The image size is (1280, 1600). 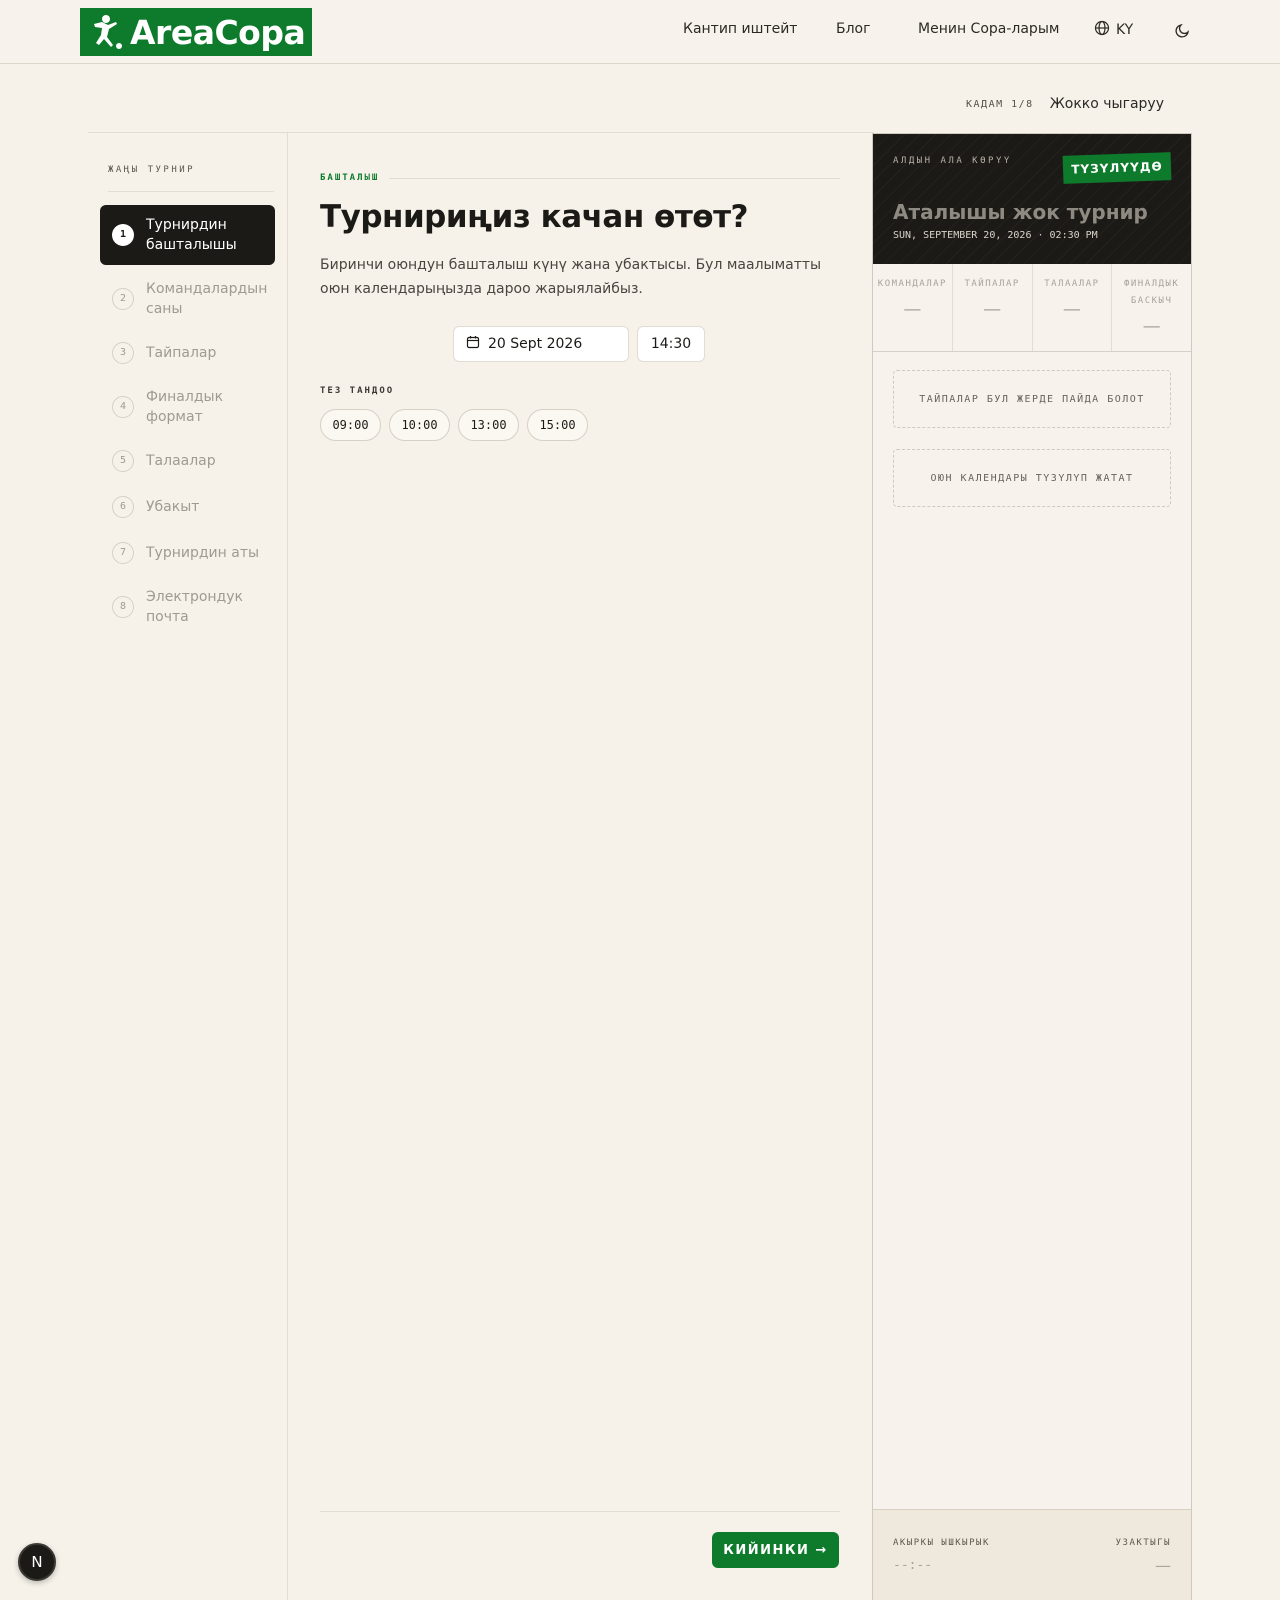 What do you see at coordinates (173, 507) in the screenshot?
I see `step-label: Убакыт` at bounding box center [173, 507].